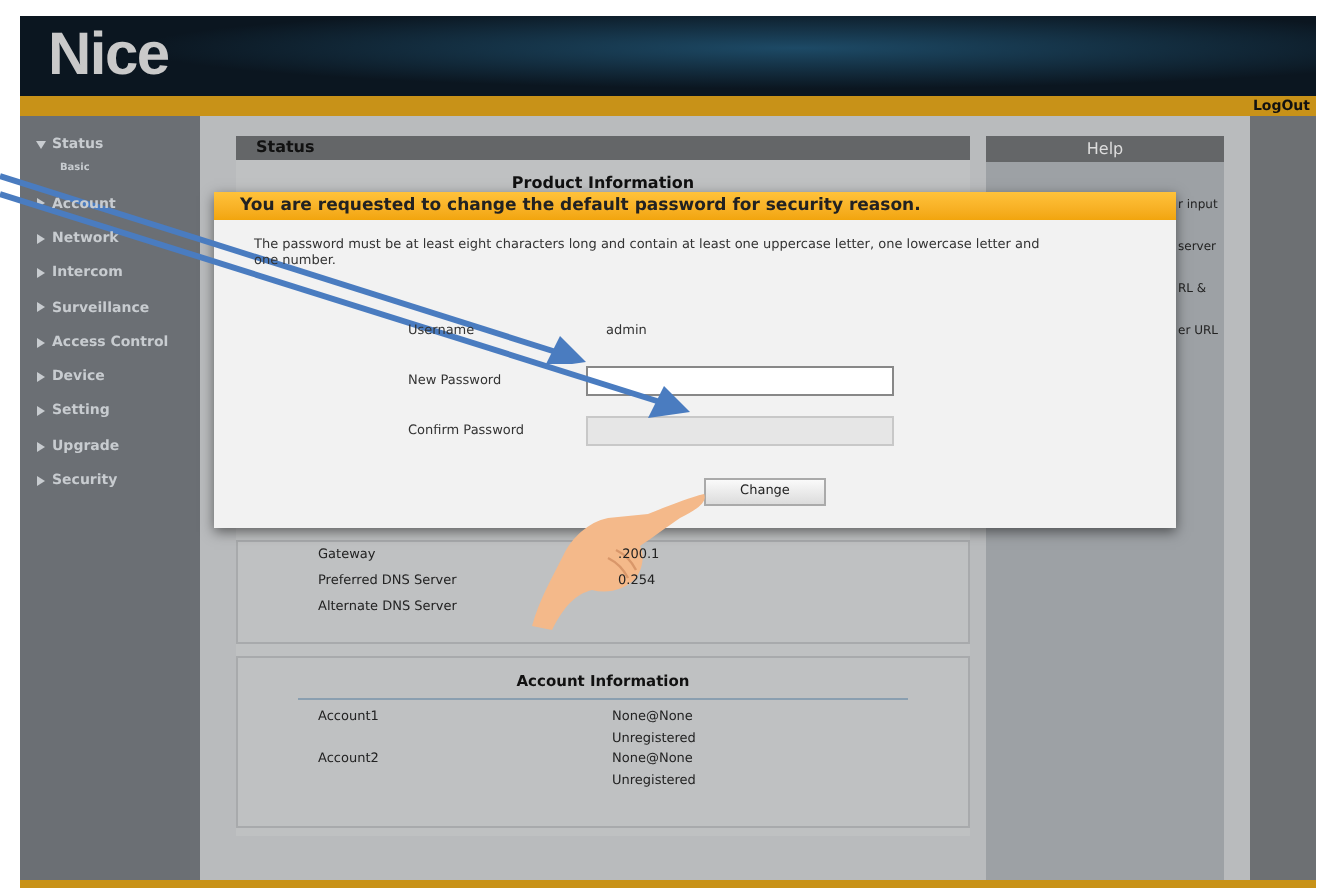 The image size is (1342, 888). I want to click on help-title: Help, so click(1105, 149).